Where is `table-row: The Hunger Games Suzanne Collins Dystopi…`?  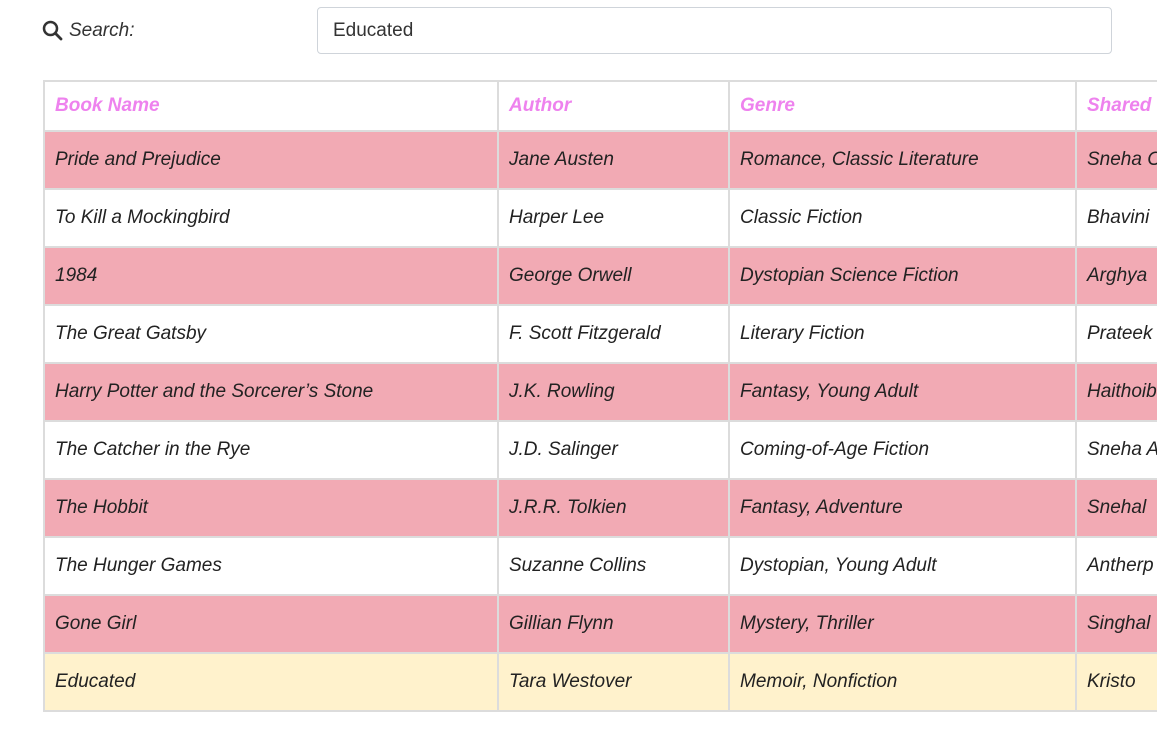
table-row: The Hunger Games Suzanne Collins Dystopi… is located at coordinates (600, 566).